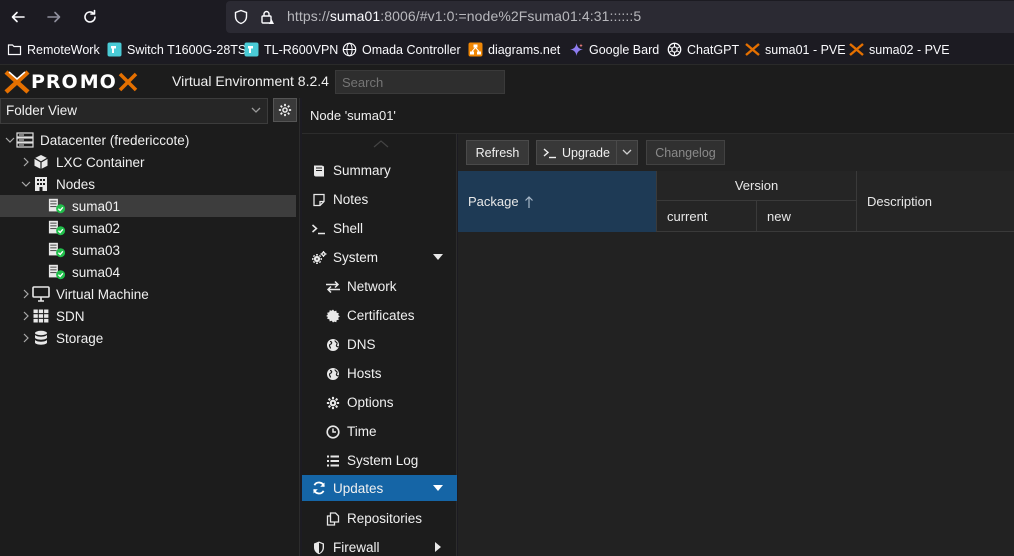  Describe the element at coordinates (370, 402) in the screenshot. I see `menu-item-label: Options` at that location.